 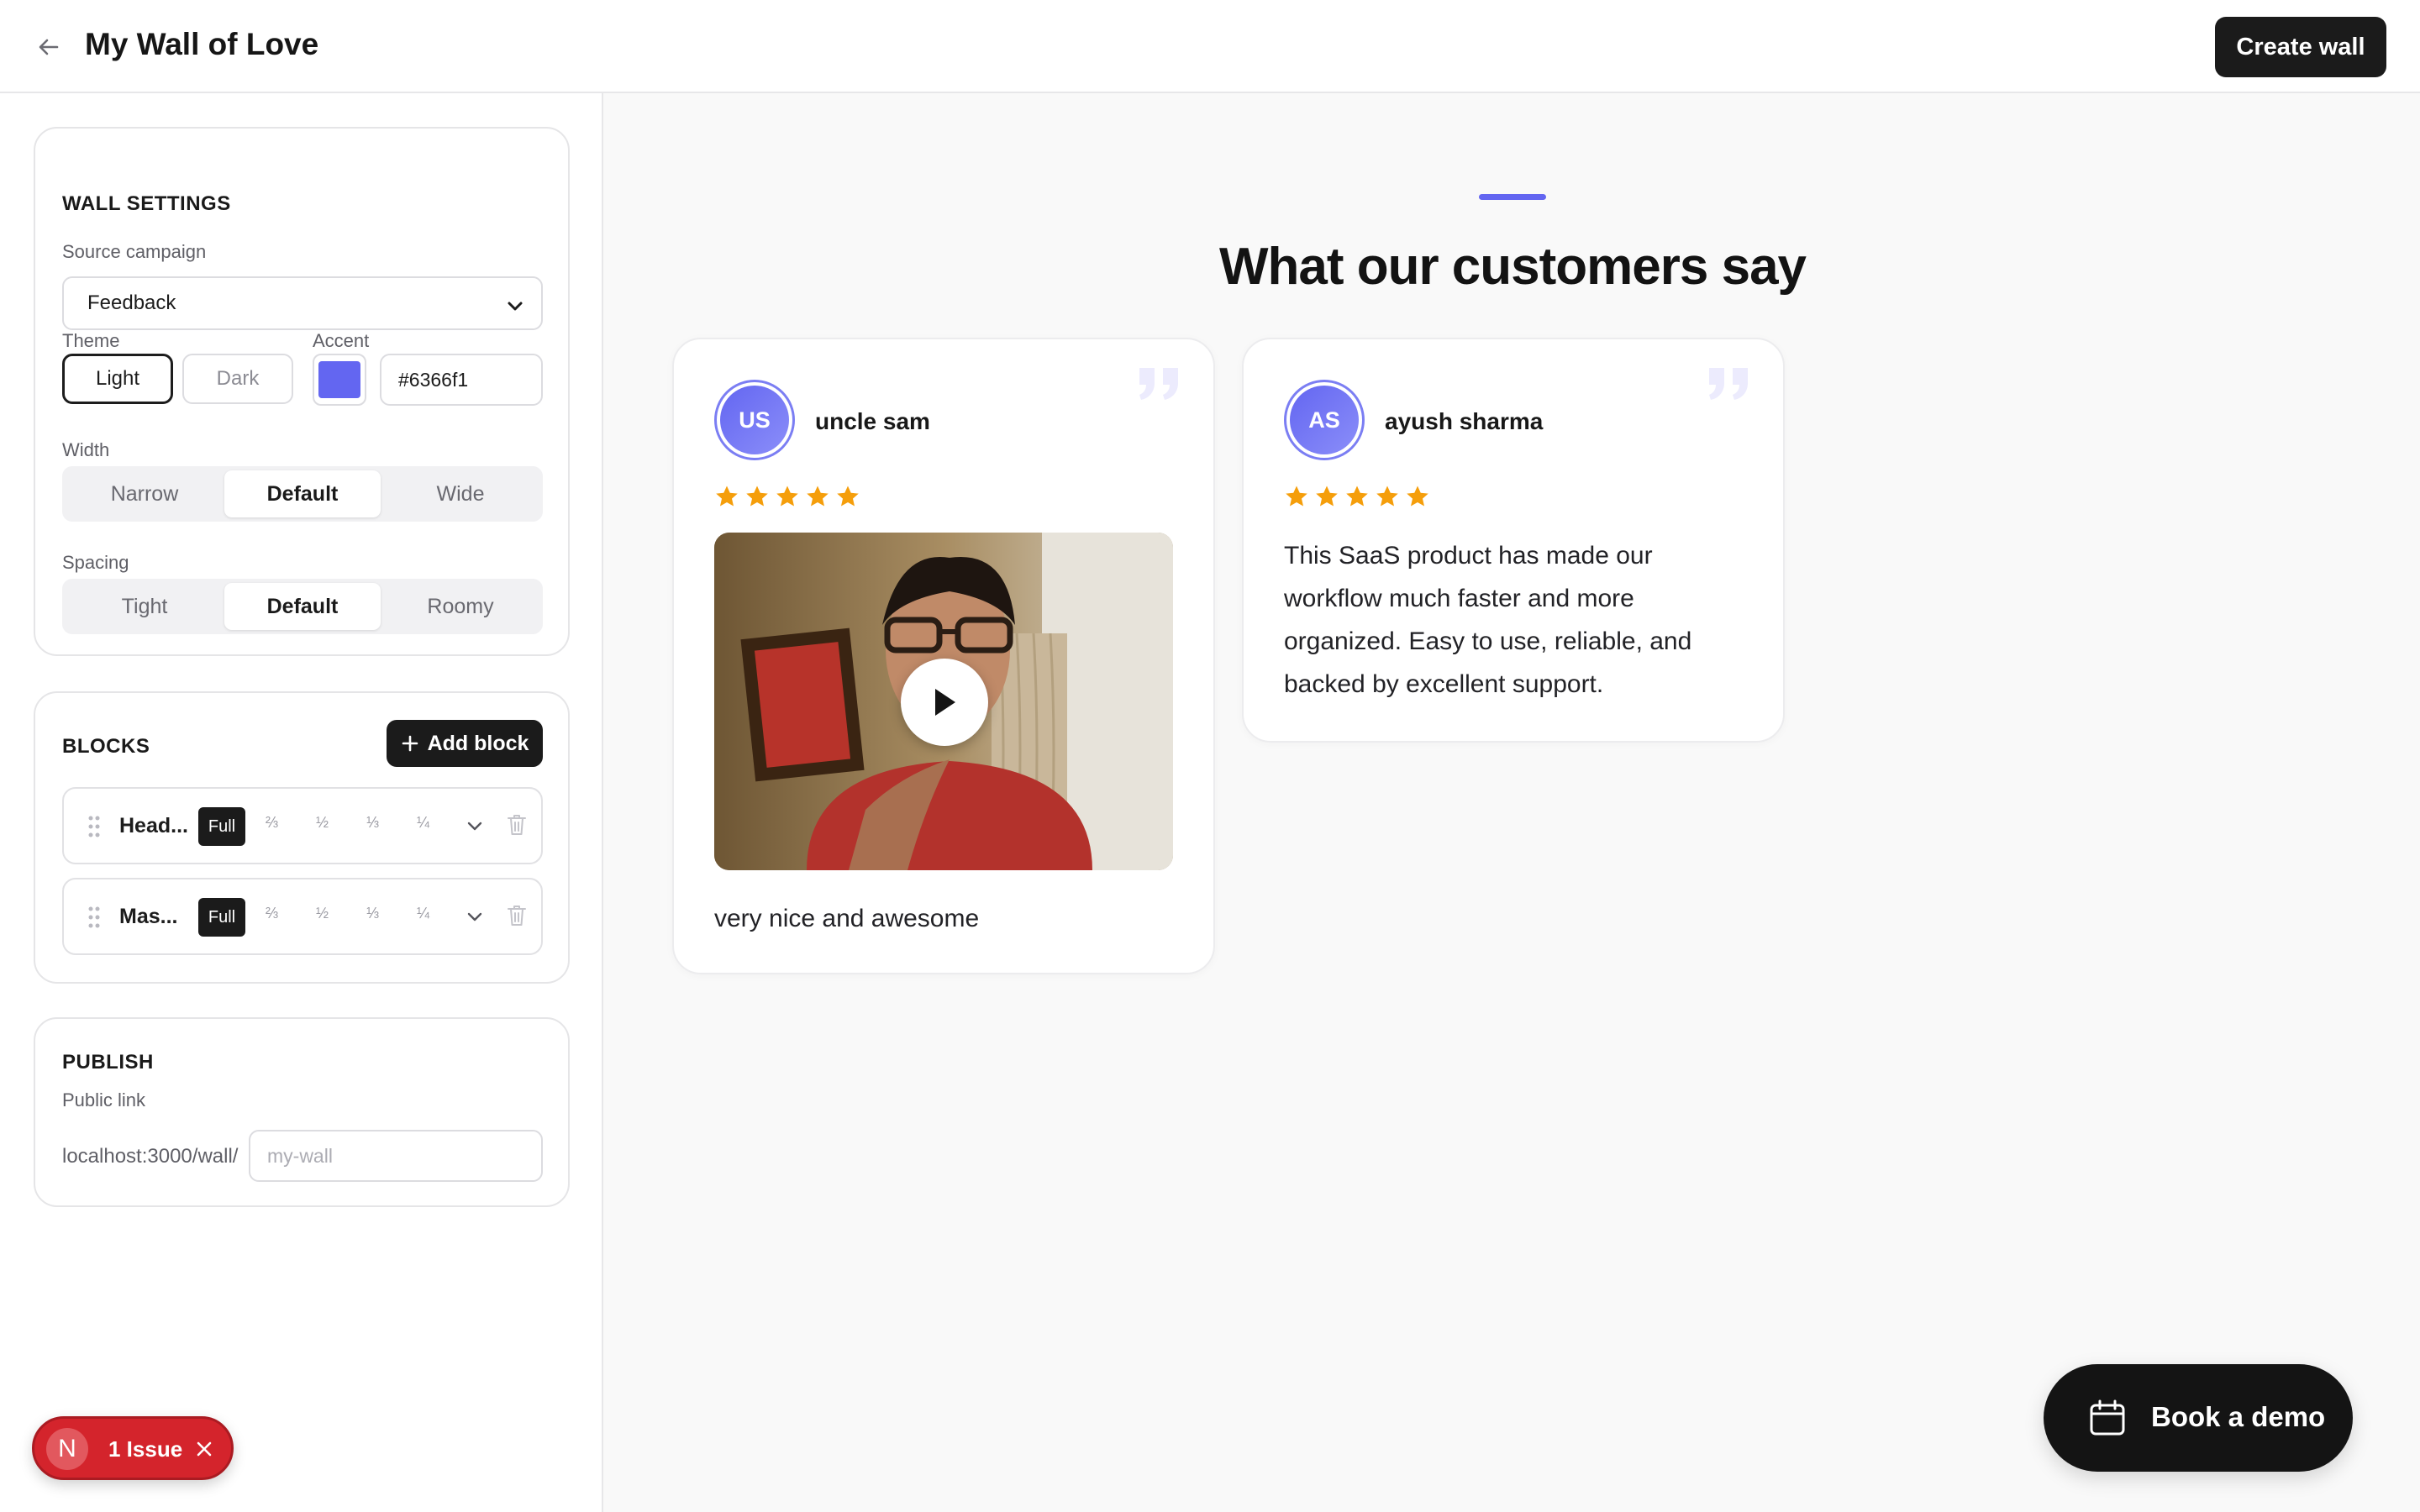 I want to click on author-name: ayush sharma, so click(x=1465, y=421).